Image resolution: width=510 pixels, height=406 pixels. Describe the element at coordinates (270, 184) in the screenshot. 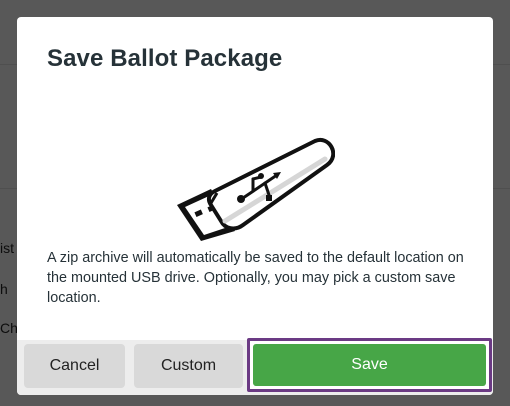

I see `usb-body` at that location.